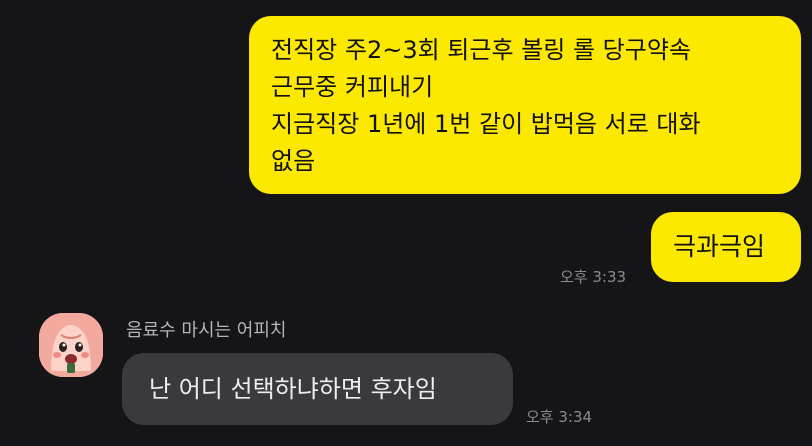 This screenshot has height=446, width=812. Describe the element at coordinates (206, 330) in the screenshot. I see `sender-name: 음료수 마시는 어피치` at that location.